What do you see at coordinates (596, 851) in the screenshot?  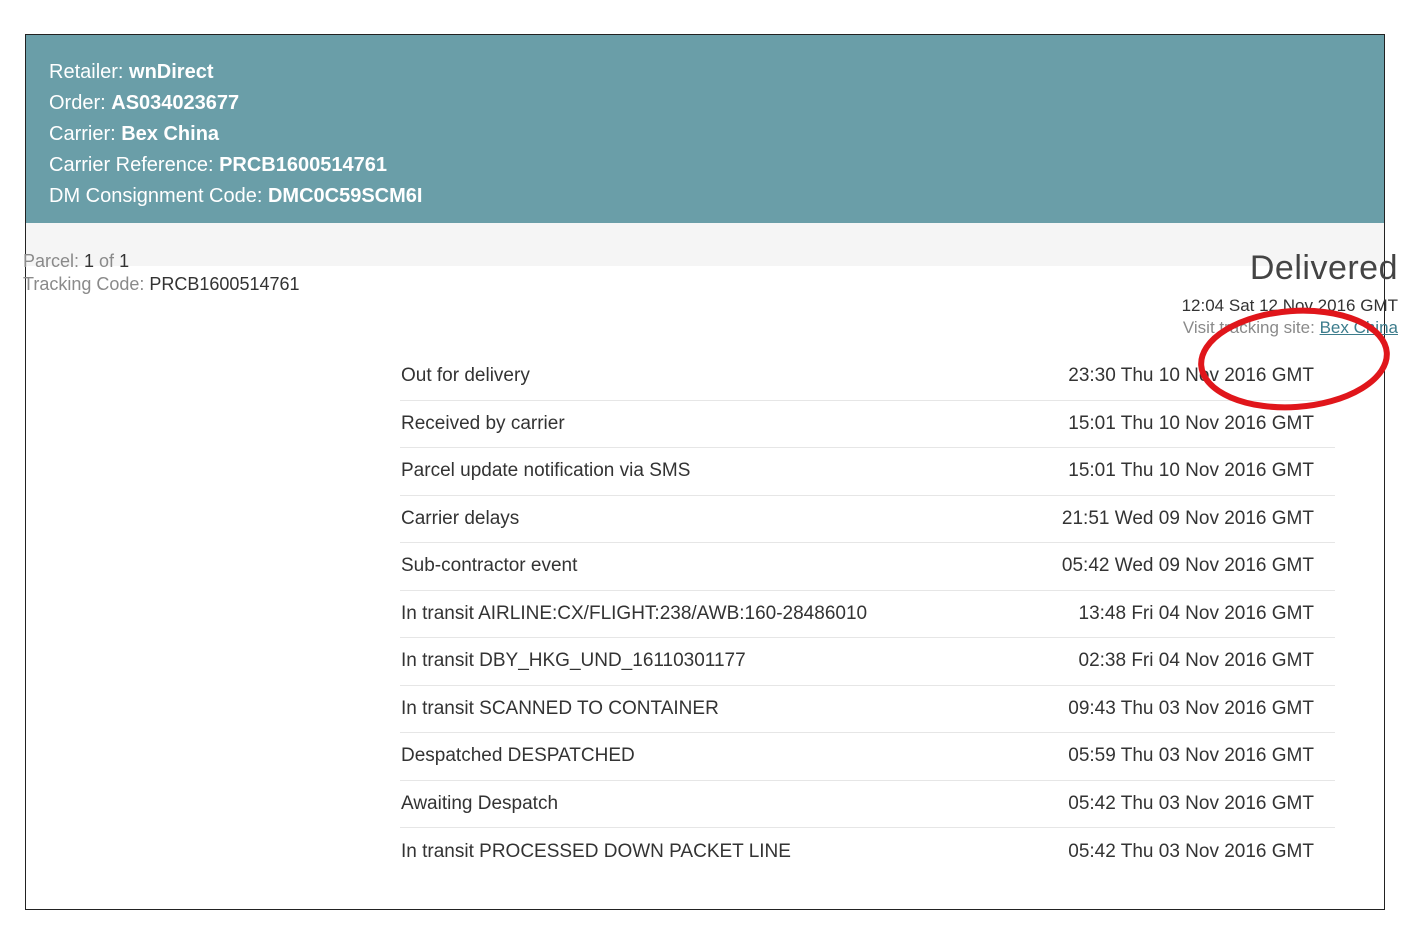 I see `event-description: In transit PROCESSED DOWN PACKET LINE` at bounding box center [596, 851].